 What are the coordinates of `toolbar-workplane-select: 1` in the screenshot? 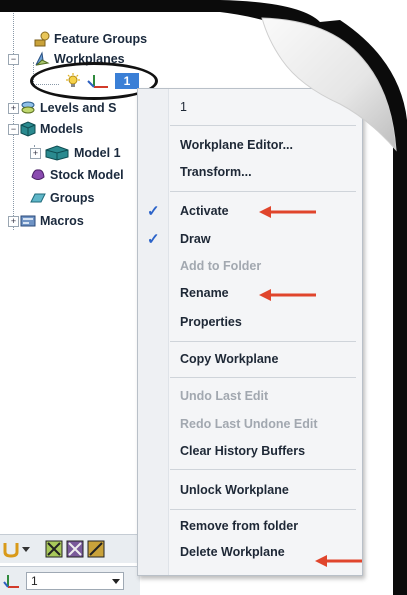 It's located at (70, 580).